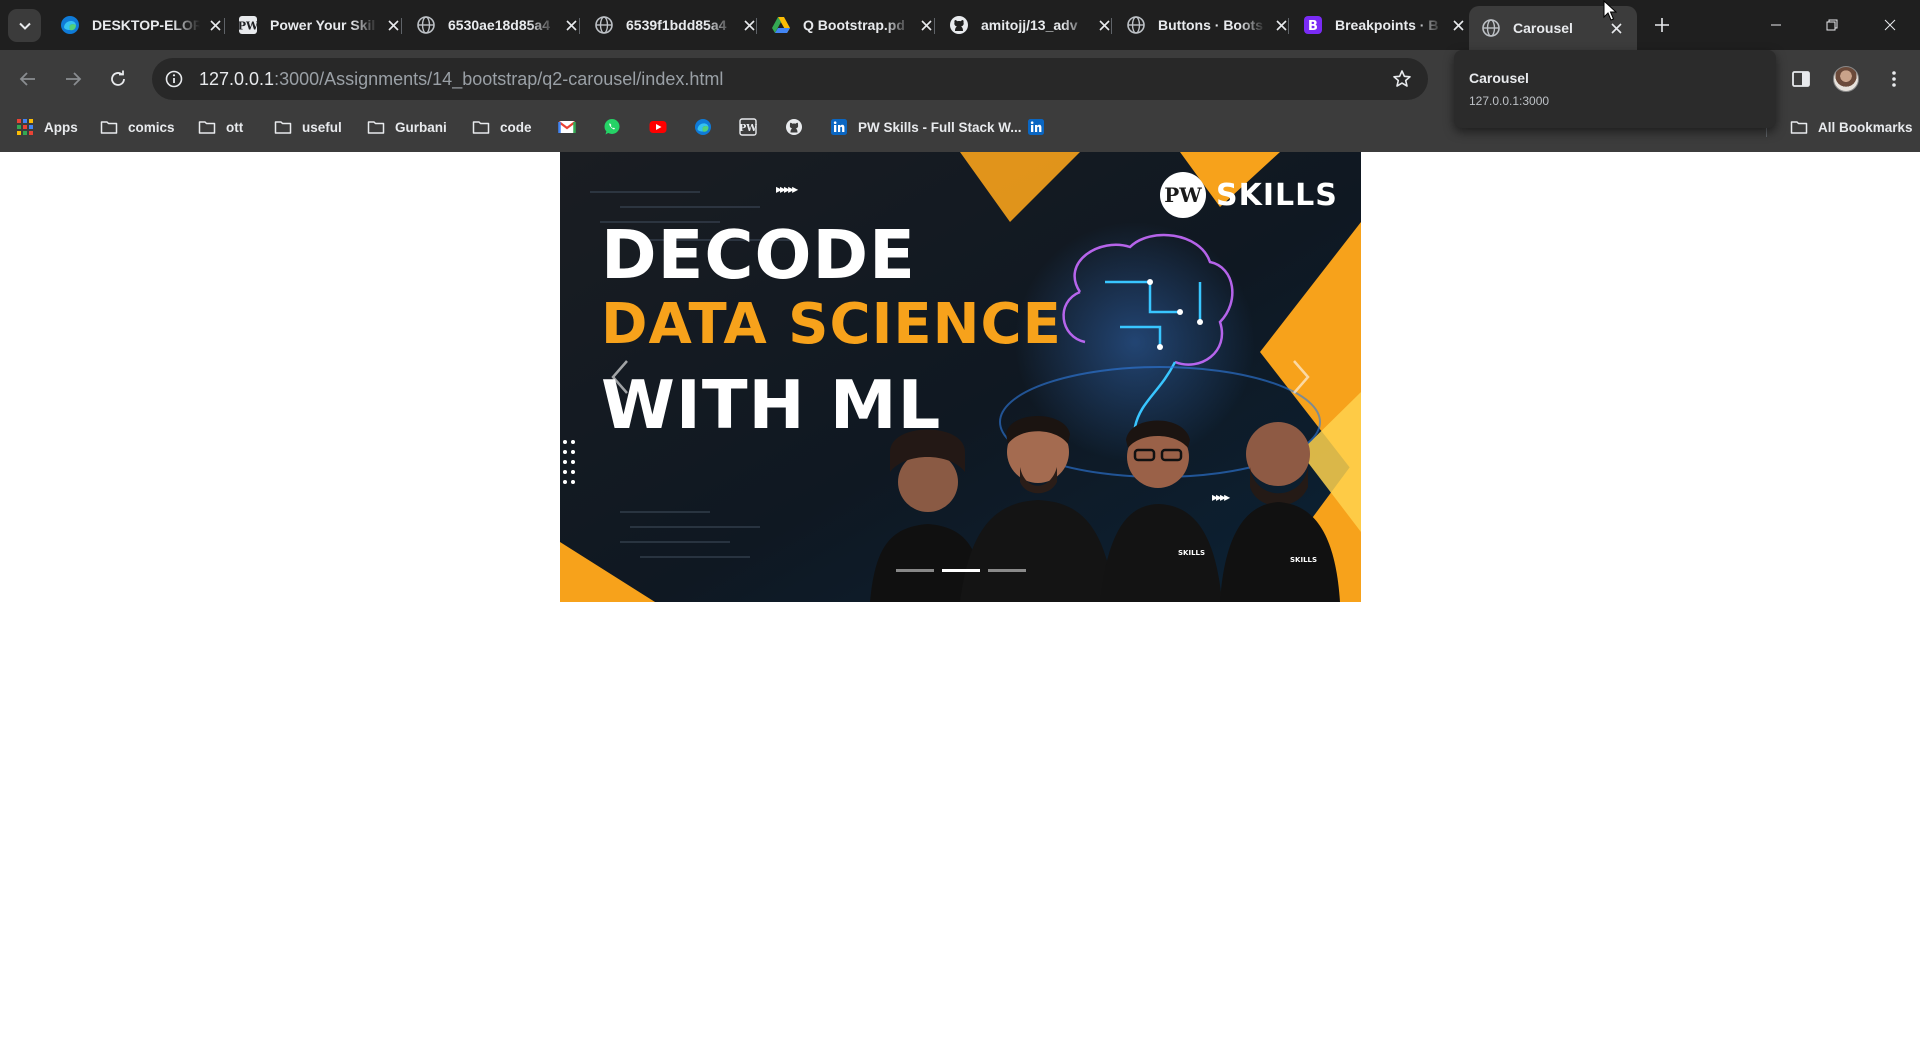 This screenshot has width=1920, height=1050. Describe the element at coordinates (237, 78) in the screenshot. I see `url-host: 127.0.0.1` at that location.